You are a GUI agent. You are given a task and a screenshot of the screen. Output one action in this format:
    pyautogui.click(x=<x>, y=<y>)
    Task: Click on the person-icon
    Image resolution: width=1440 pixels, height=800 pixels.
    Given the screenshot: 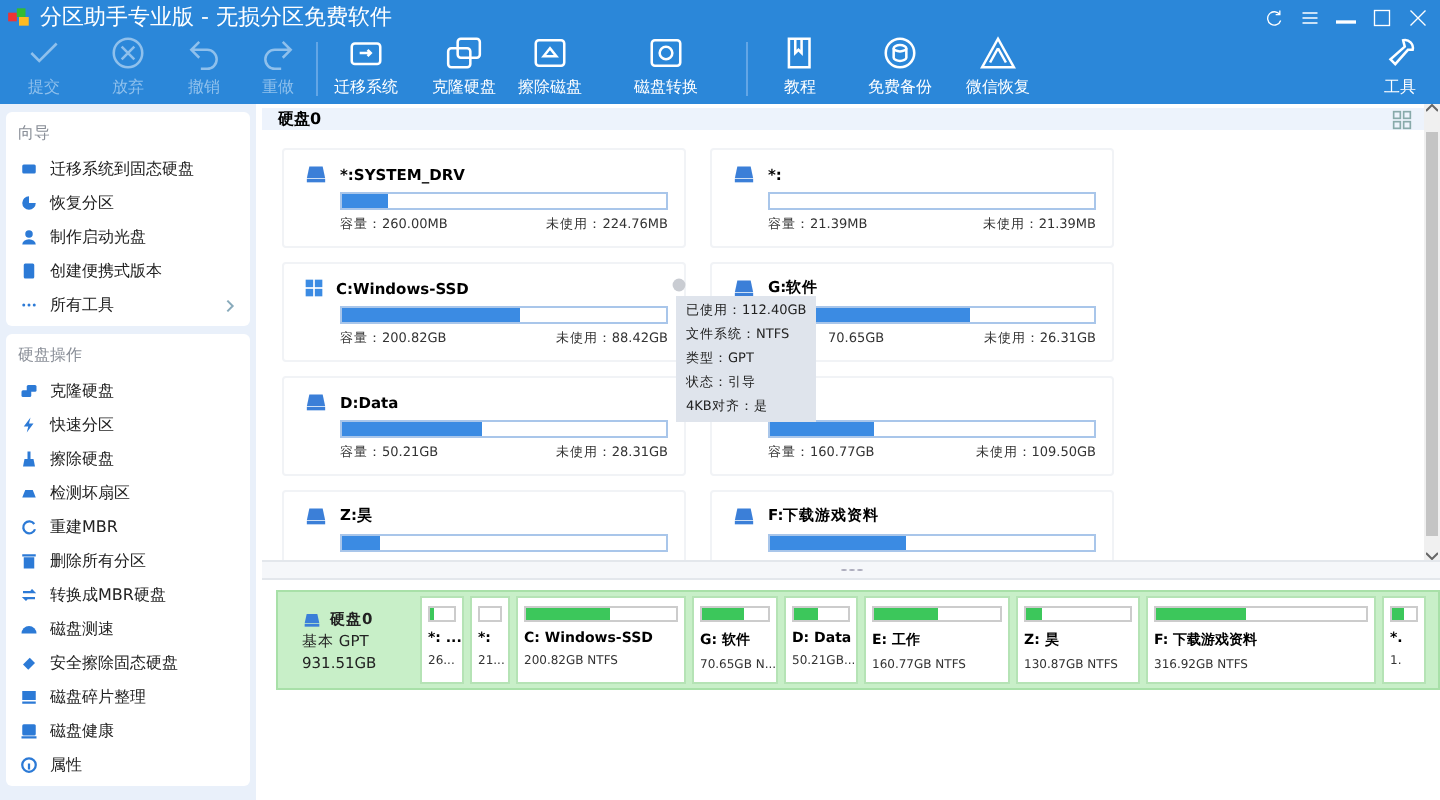 What is the action you would take?
    pyautogui.click(x=29, y=237)
    